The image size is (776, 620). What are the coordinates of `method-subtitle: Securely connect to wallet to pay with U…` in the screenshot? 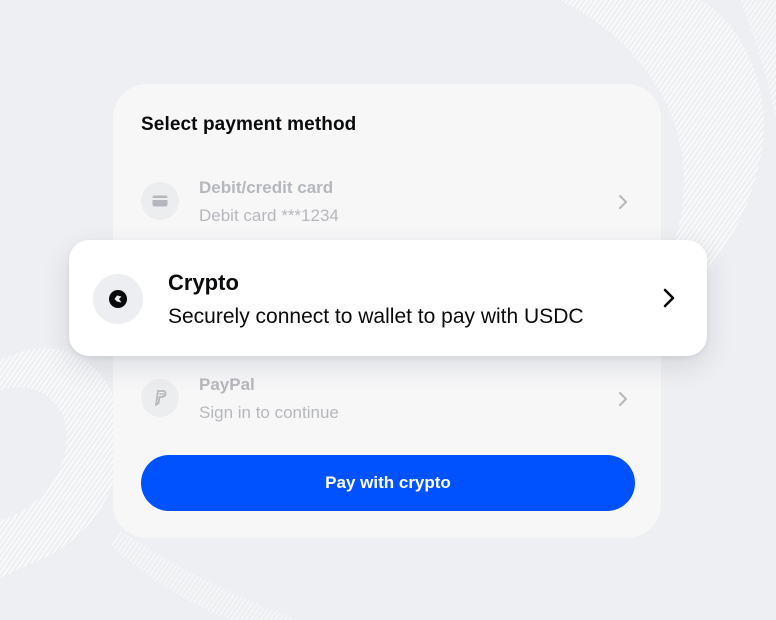 It's located at (376, 316).